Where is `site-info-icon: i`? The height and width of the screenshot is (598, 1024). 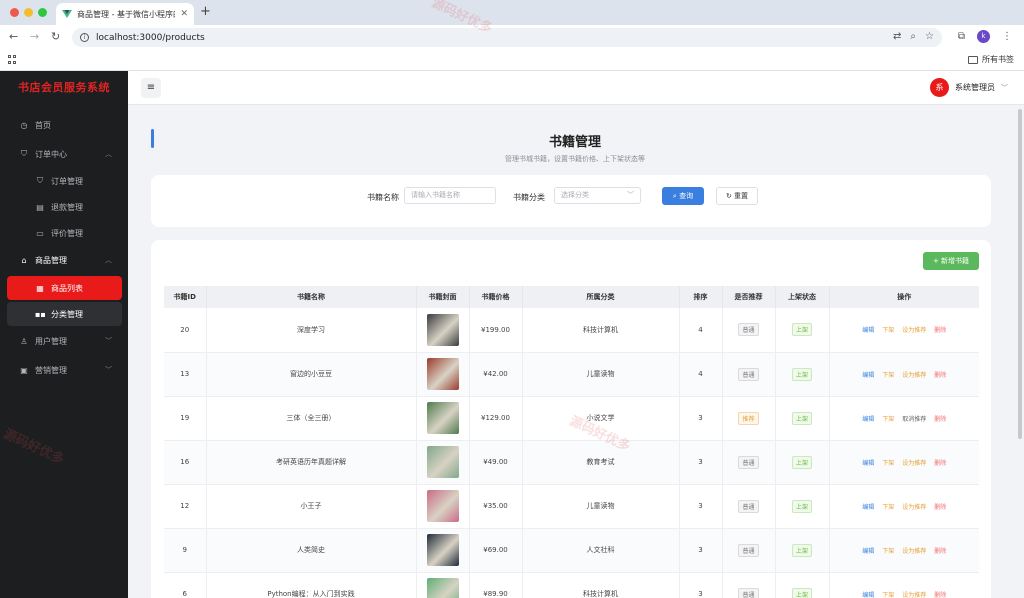 site-info-icon: i is located at coordinates (84, 37).